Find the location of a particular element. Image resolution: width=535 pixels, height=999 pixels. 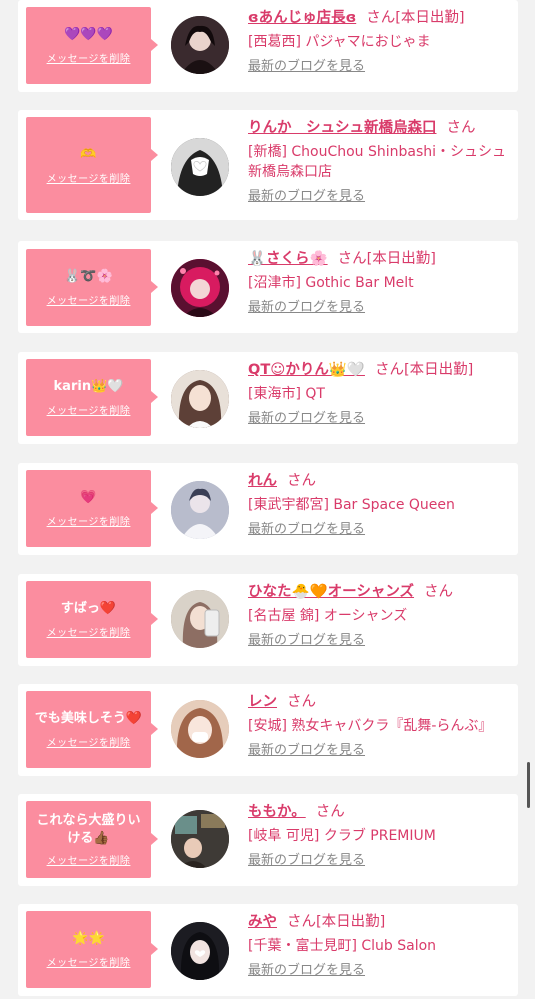

message-text: すばっ❤️ is located at coordinates (88, 608).